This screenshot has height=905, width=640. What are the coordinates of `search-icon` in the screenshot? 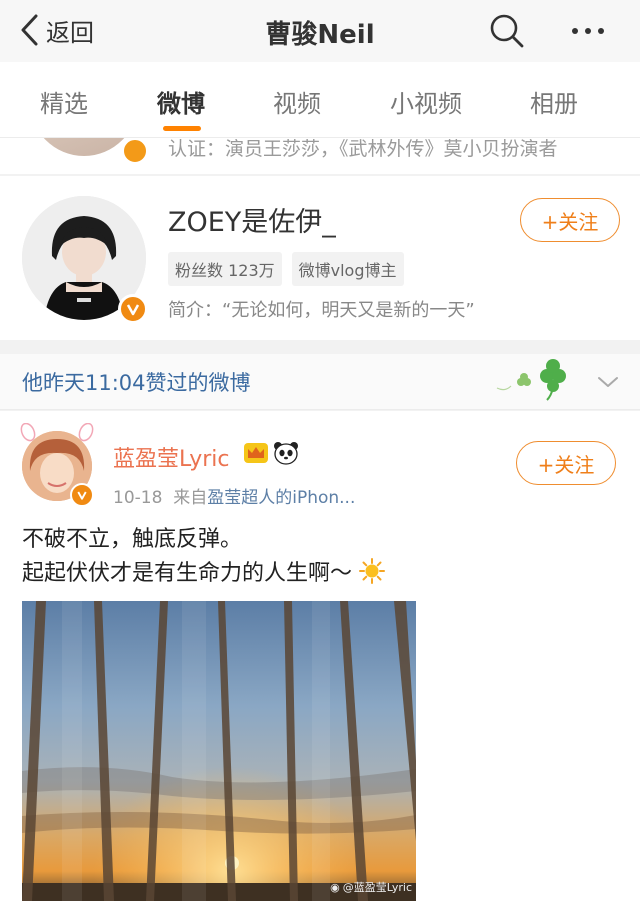 It's located at (507, 31).